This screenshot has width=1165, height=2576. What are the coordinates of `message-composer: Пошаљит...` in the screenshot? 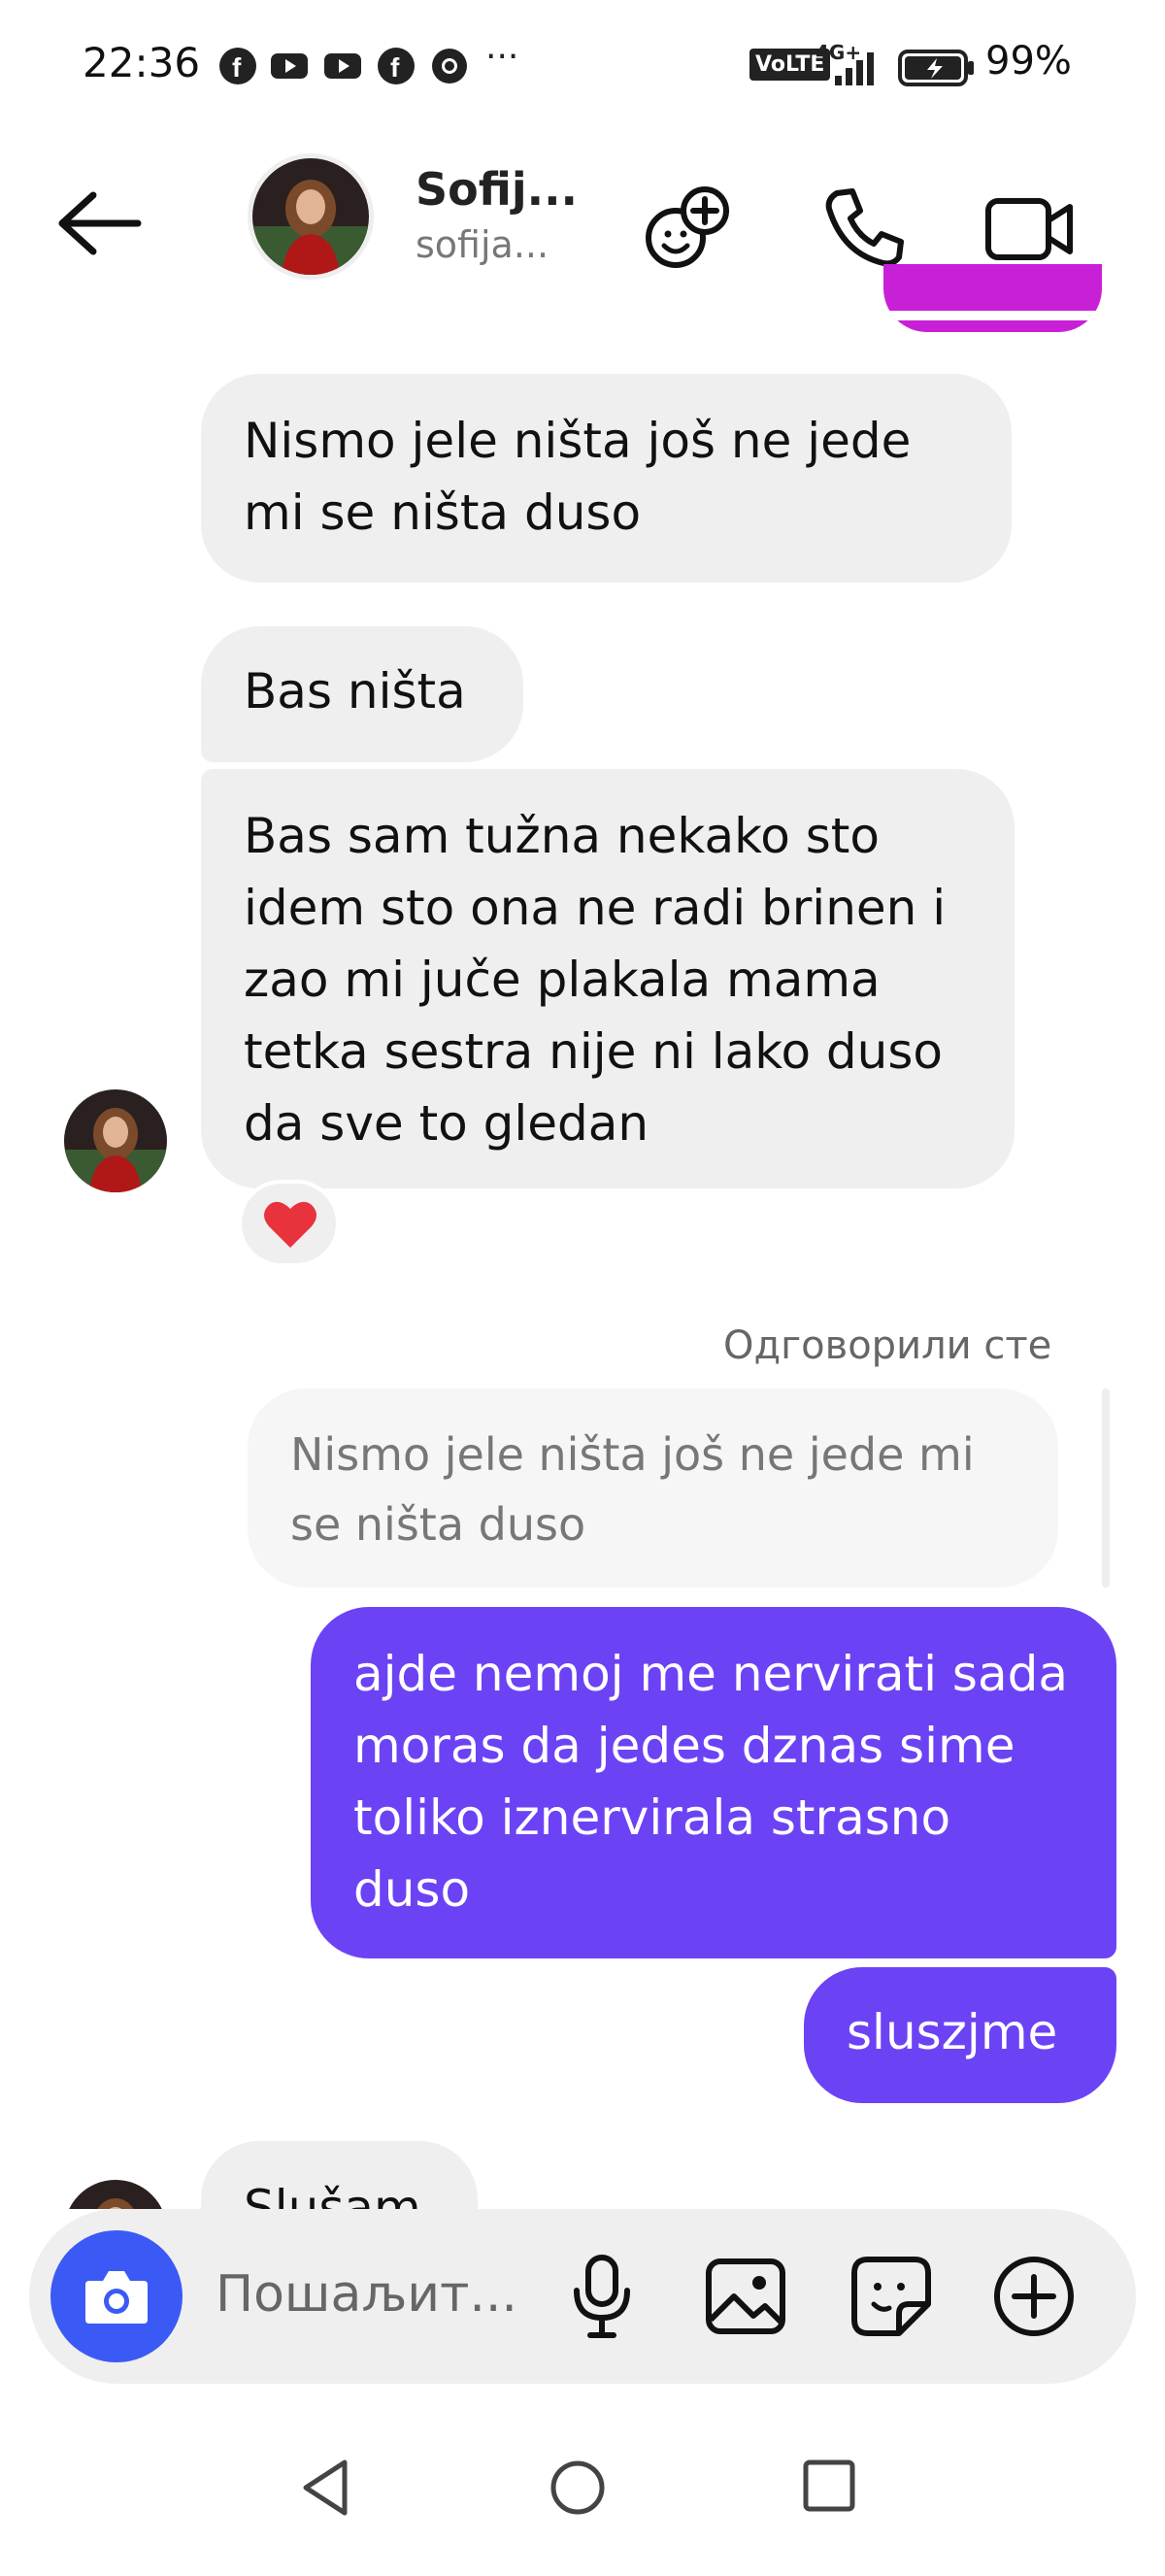 It's located at (582, 2297).